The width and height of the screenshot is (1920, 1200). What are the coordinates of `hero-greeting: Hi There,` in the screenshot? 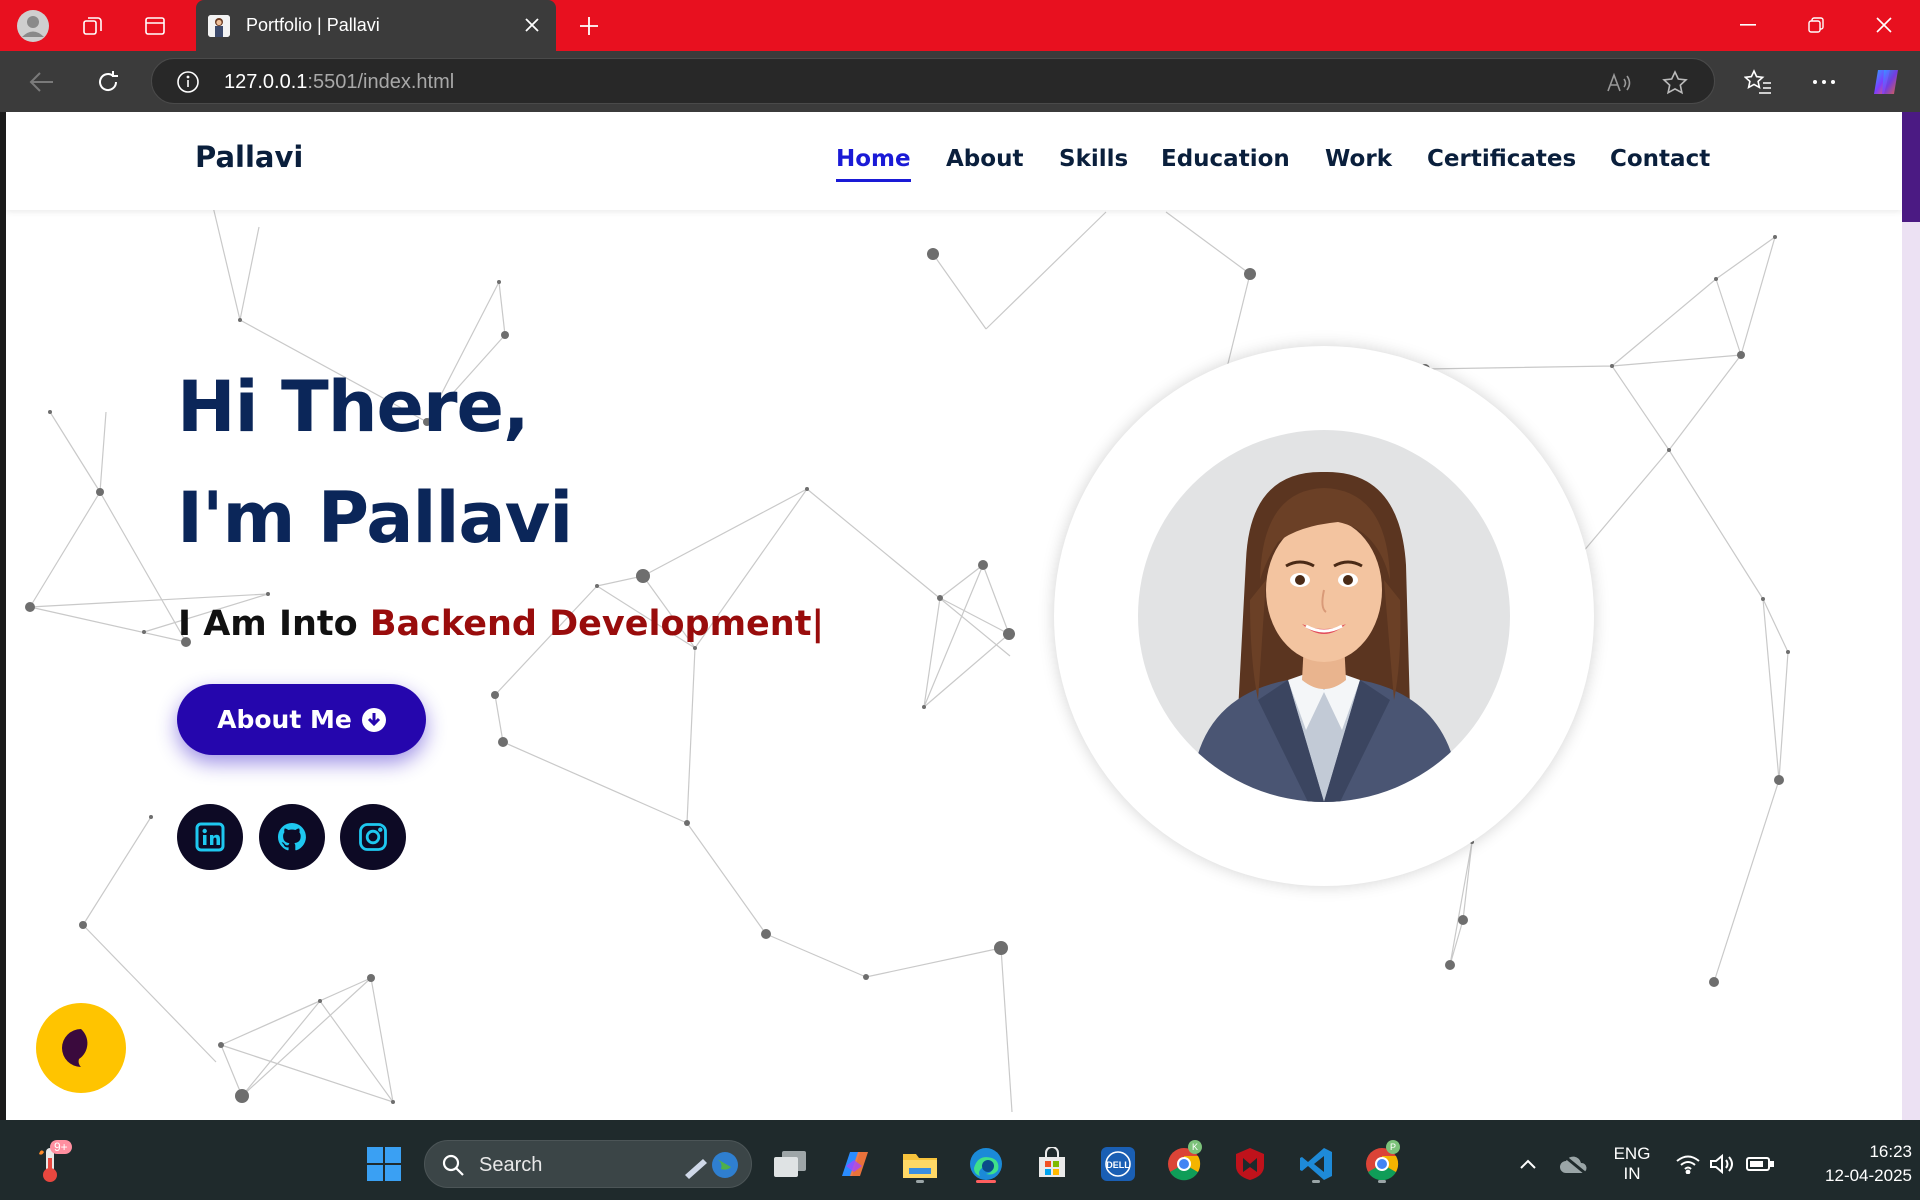 It's located at (353, 407).